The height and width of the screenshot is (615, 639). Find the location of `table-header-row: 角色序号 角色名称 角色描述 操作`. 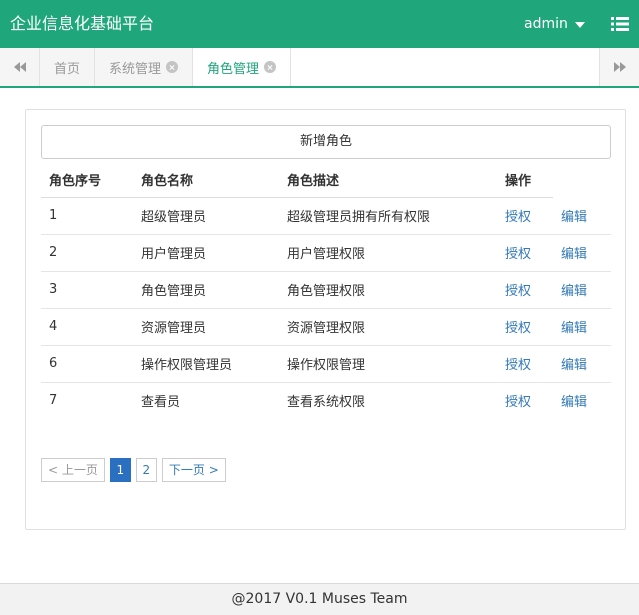

table-header-row: 角色序号 角色名称 角色描述 操作 is located at coordinates (326, 180).